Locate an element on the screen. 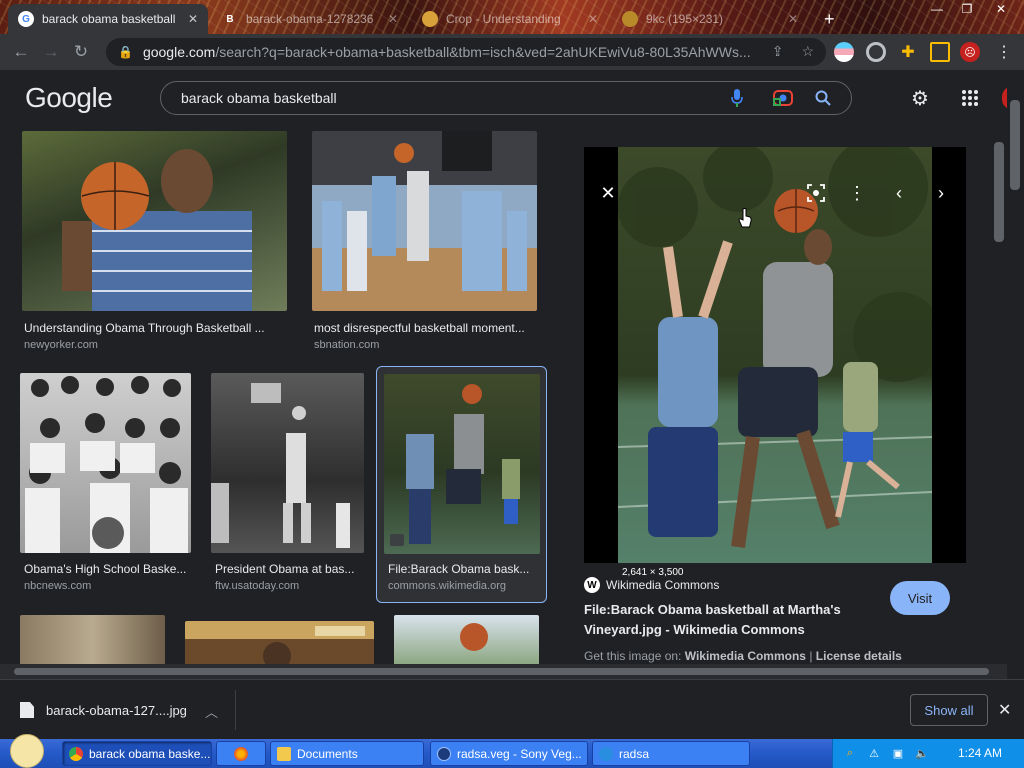  network-warning-icon: ⚠ is located at coordinates (874, 754).